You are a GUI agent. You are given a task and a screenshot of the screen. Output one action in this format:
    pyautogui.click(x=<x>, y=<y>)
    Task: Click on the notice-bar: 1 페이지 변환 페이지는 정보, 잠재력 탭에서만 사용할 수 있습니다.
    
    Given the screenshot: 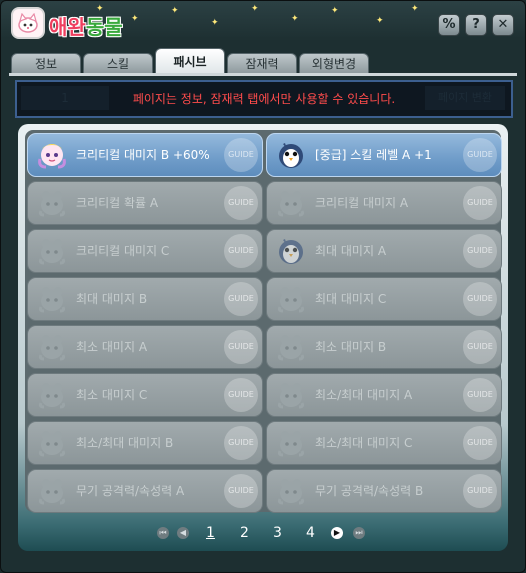 What is the action you would take?
    pyautogui.click(x=264, y=99)
    